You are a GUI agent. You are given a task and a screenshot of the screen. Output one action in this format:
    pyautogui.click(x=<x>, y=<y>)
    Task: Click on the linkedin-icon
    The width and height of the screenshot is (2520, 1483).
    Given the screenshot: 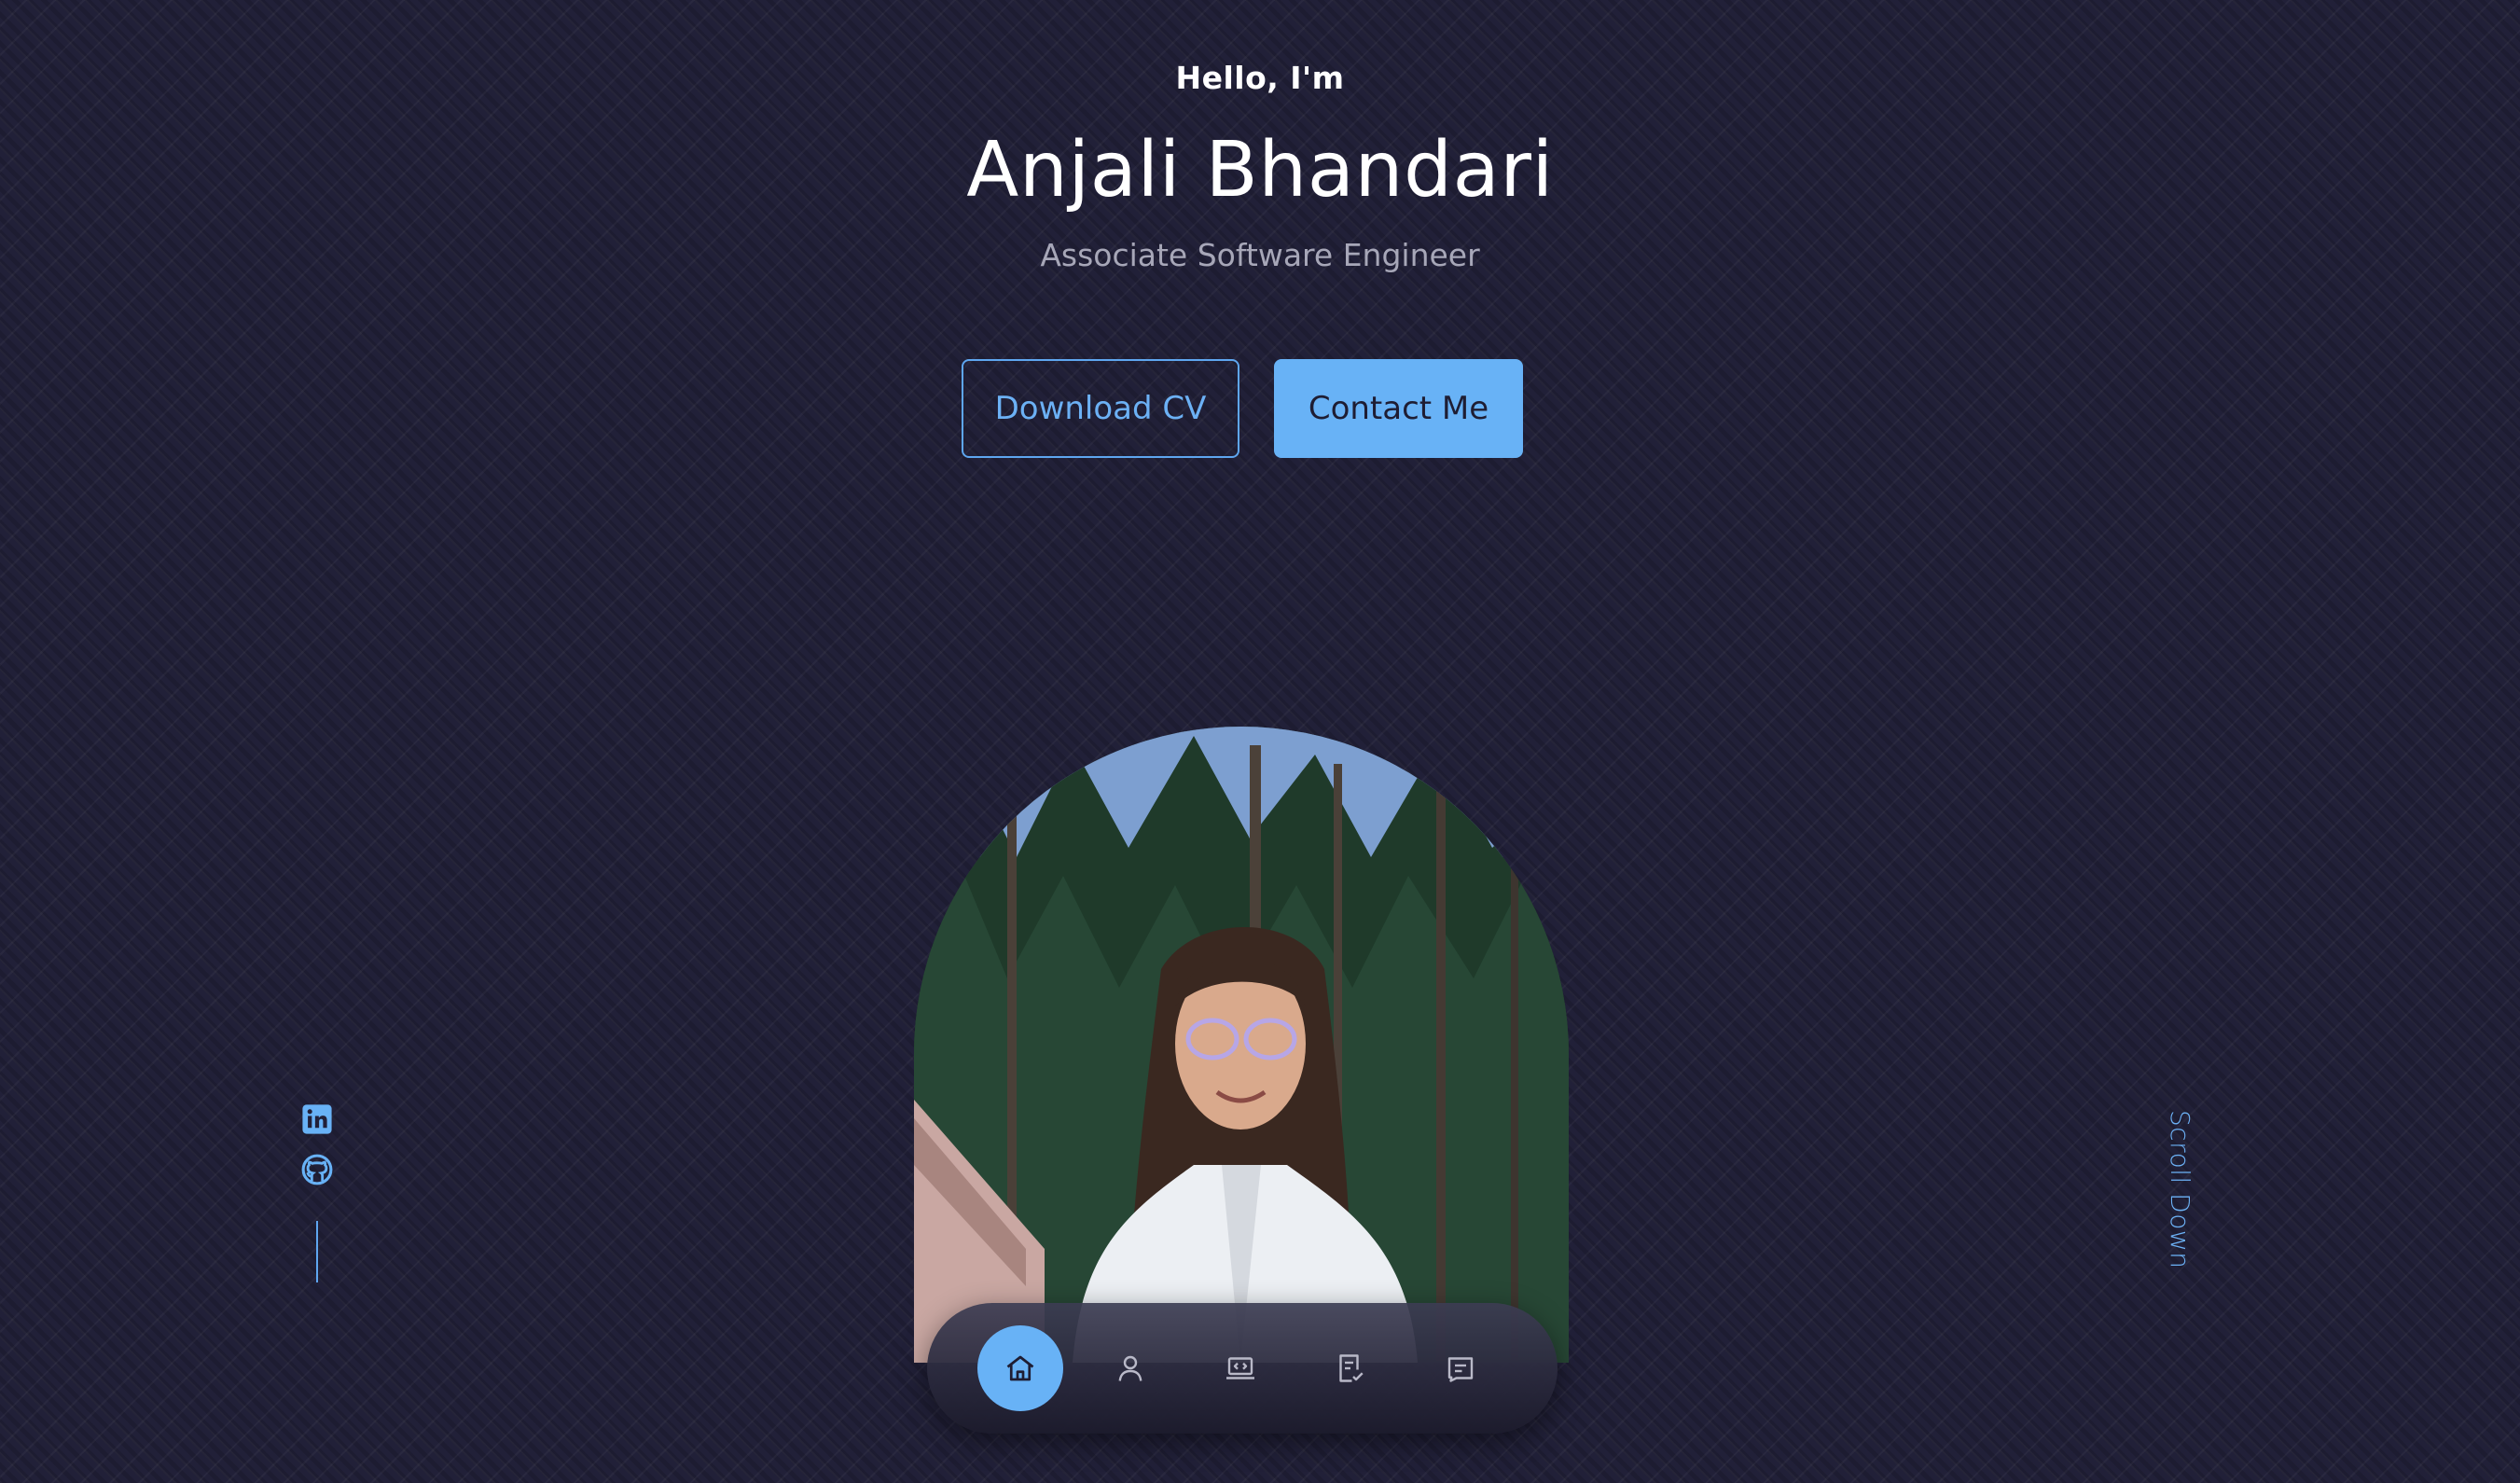 What is the action you would take?
    pyautogui.click(x=317, y=1119)
    